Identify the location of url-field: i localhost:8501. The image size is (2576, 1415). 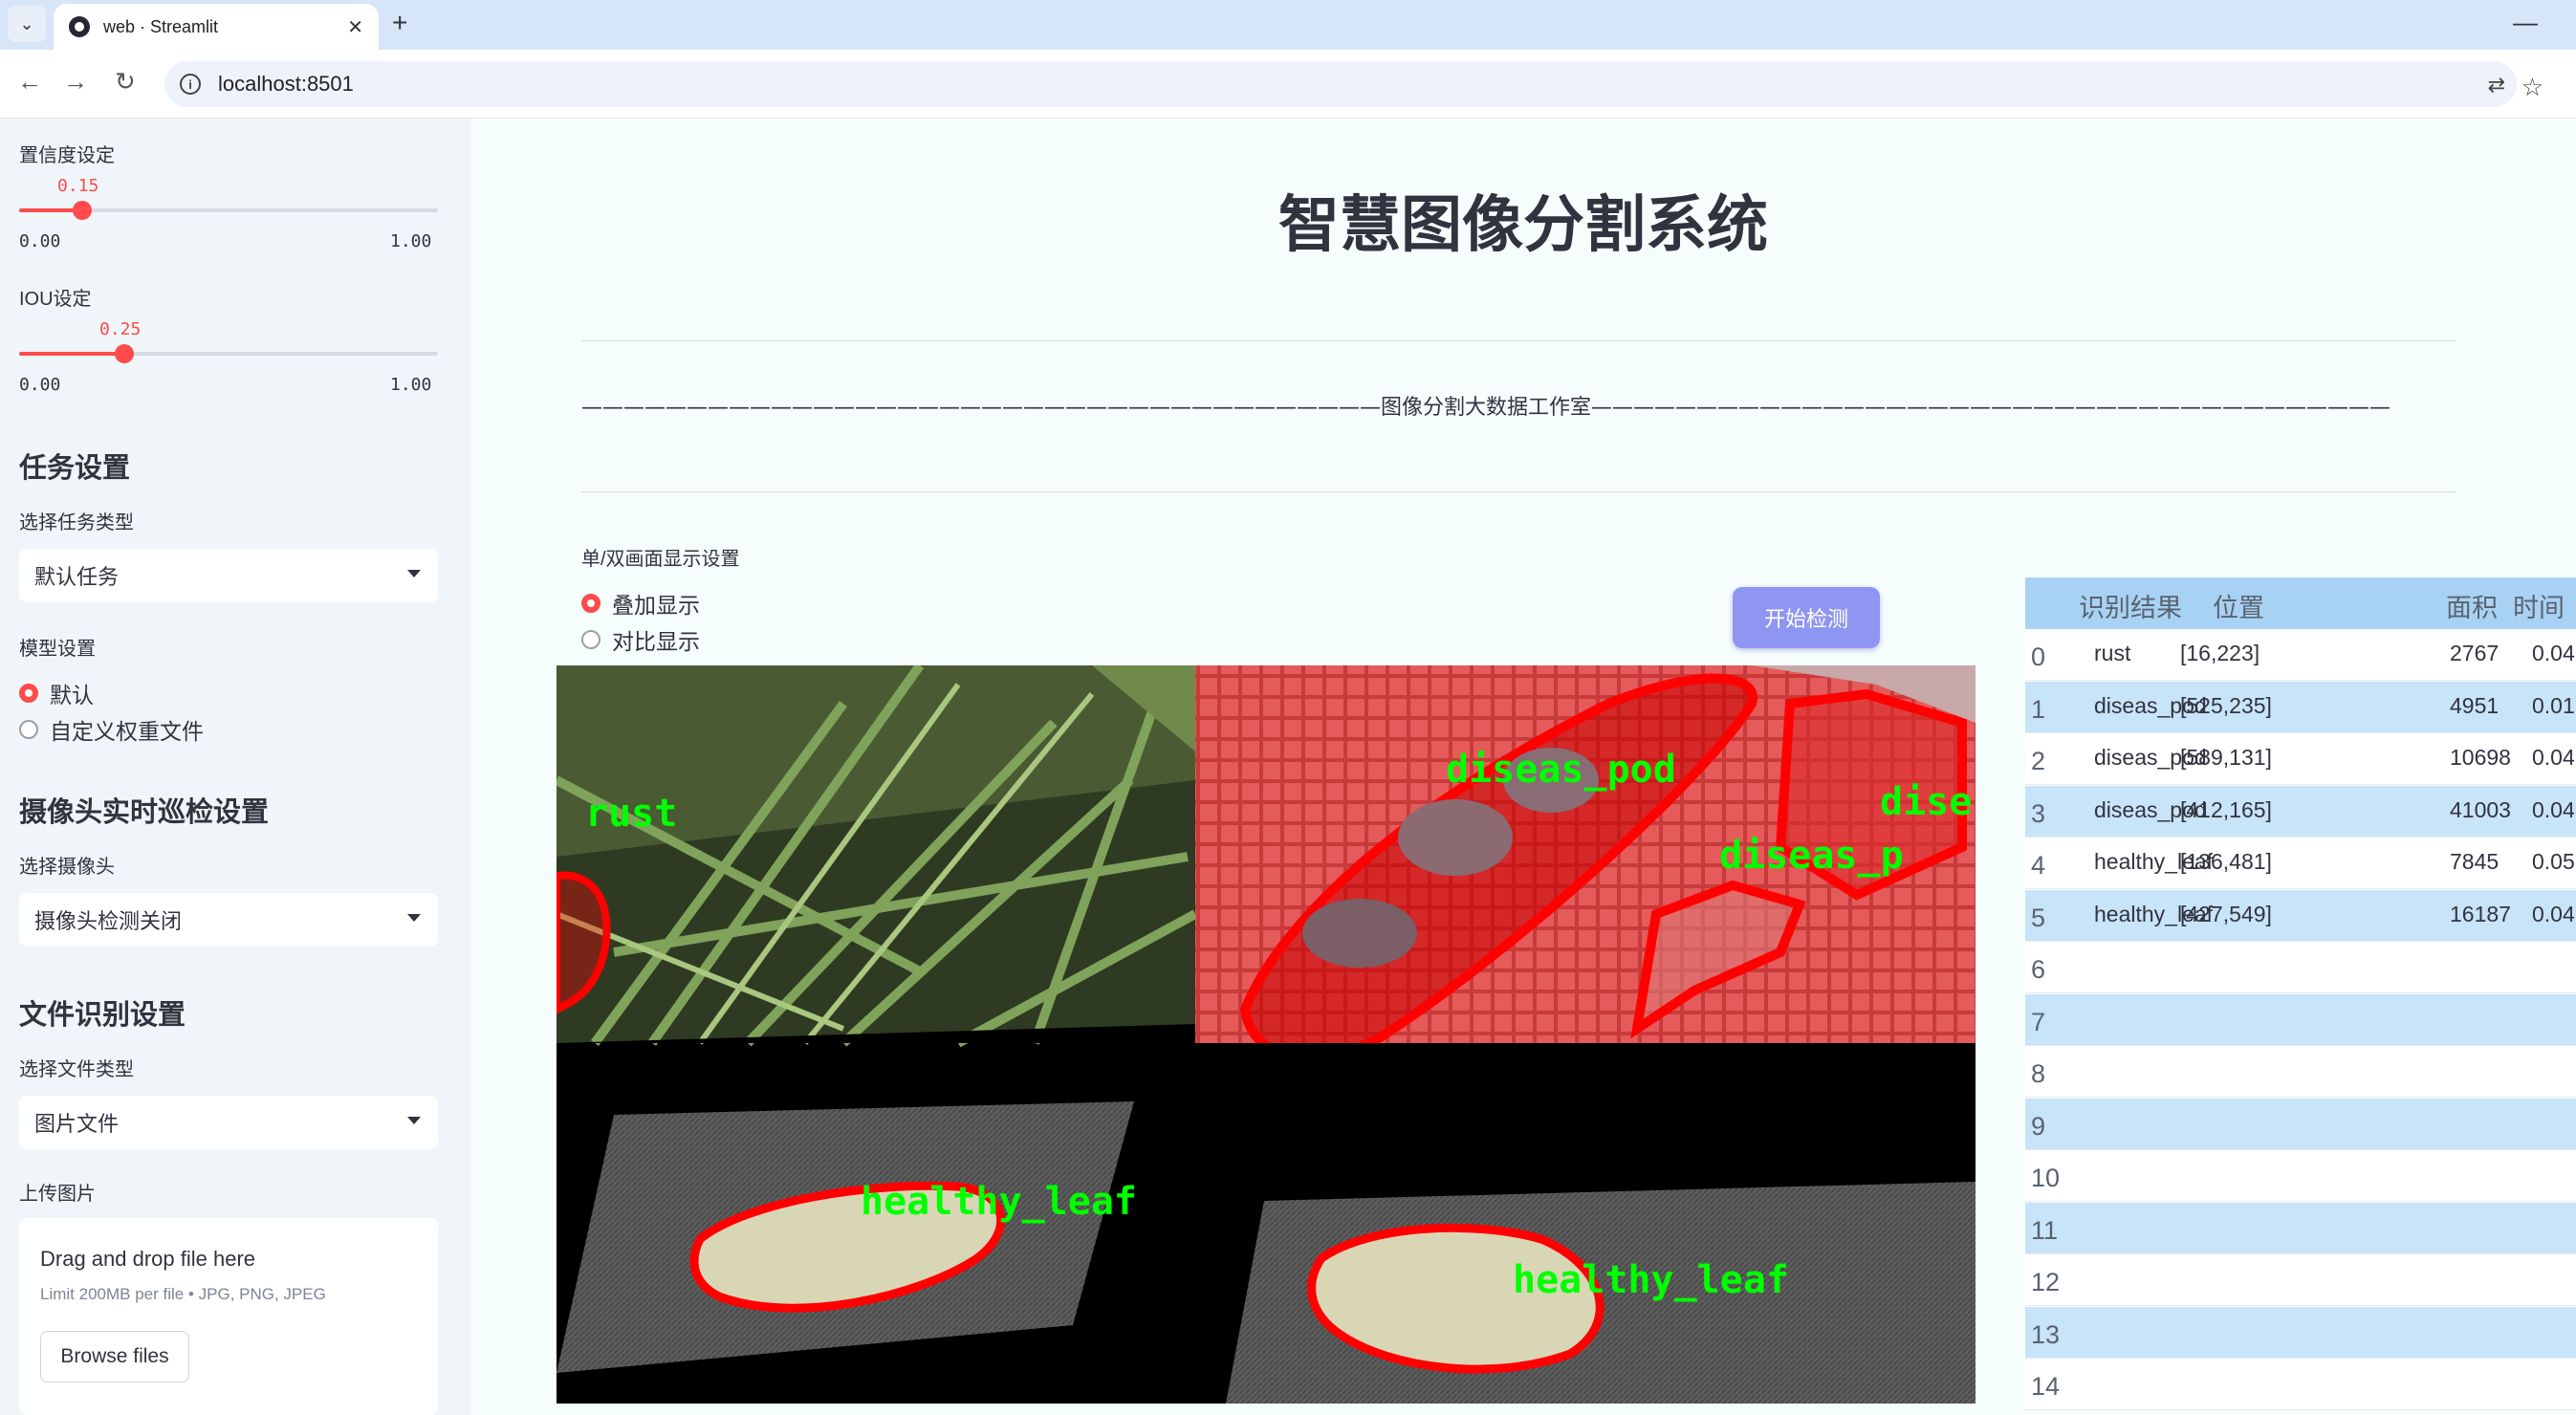
(1340, 84).